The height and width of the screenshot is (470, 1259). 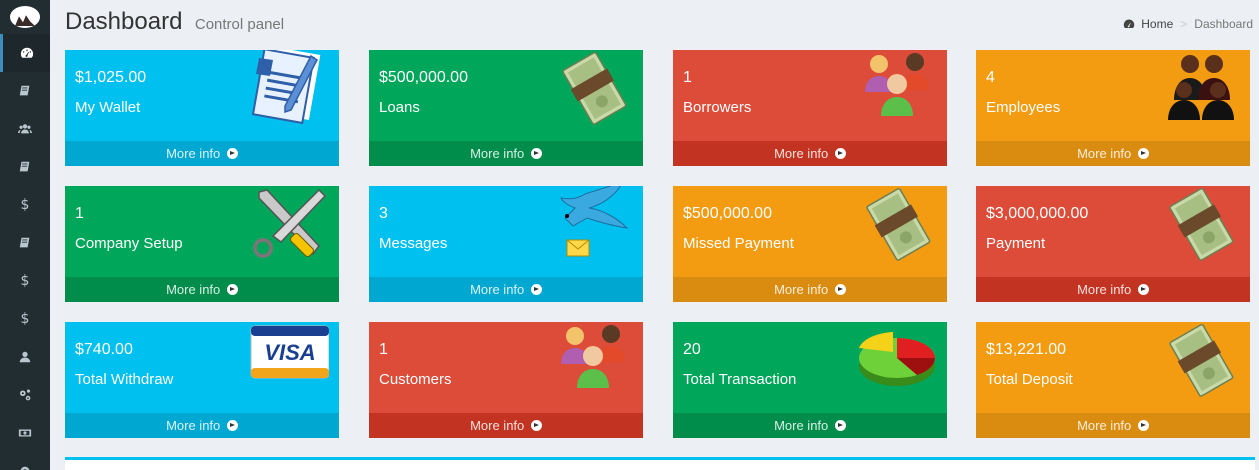 I want to click on users-icon, so click(x=25, y=129).